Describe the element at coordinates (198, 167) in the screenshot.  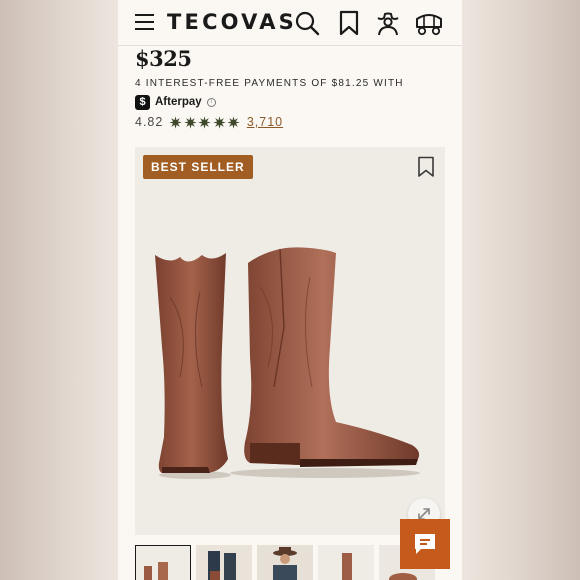
I see `best-seller-badge: BEST SELLER` at that location.